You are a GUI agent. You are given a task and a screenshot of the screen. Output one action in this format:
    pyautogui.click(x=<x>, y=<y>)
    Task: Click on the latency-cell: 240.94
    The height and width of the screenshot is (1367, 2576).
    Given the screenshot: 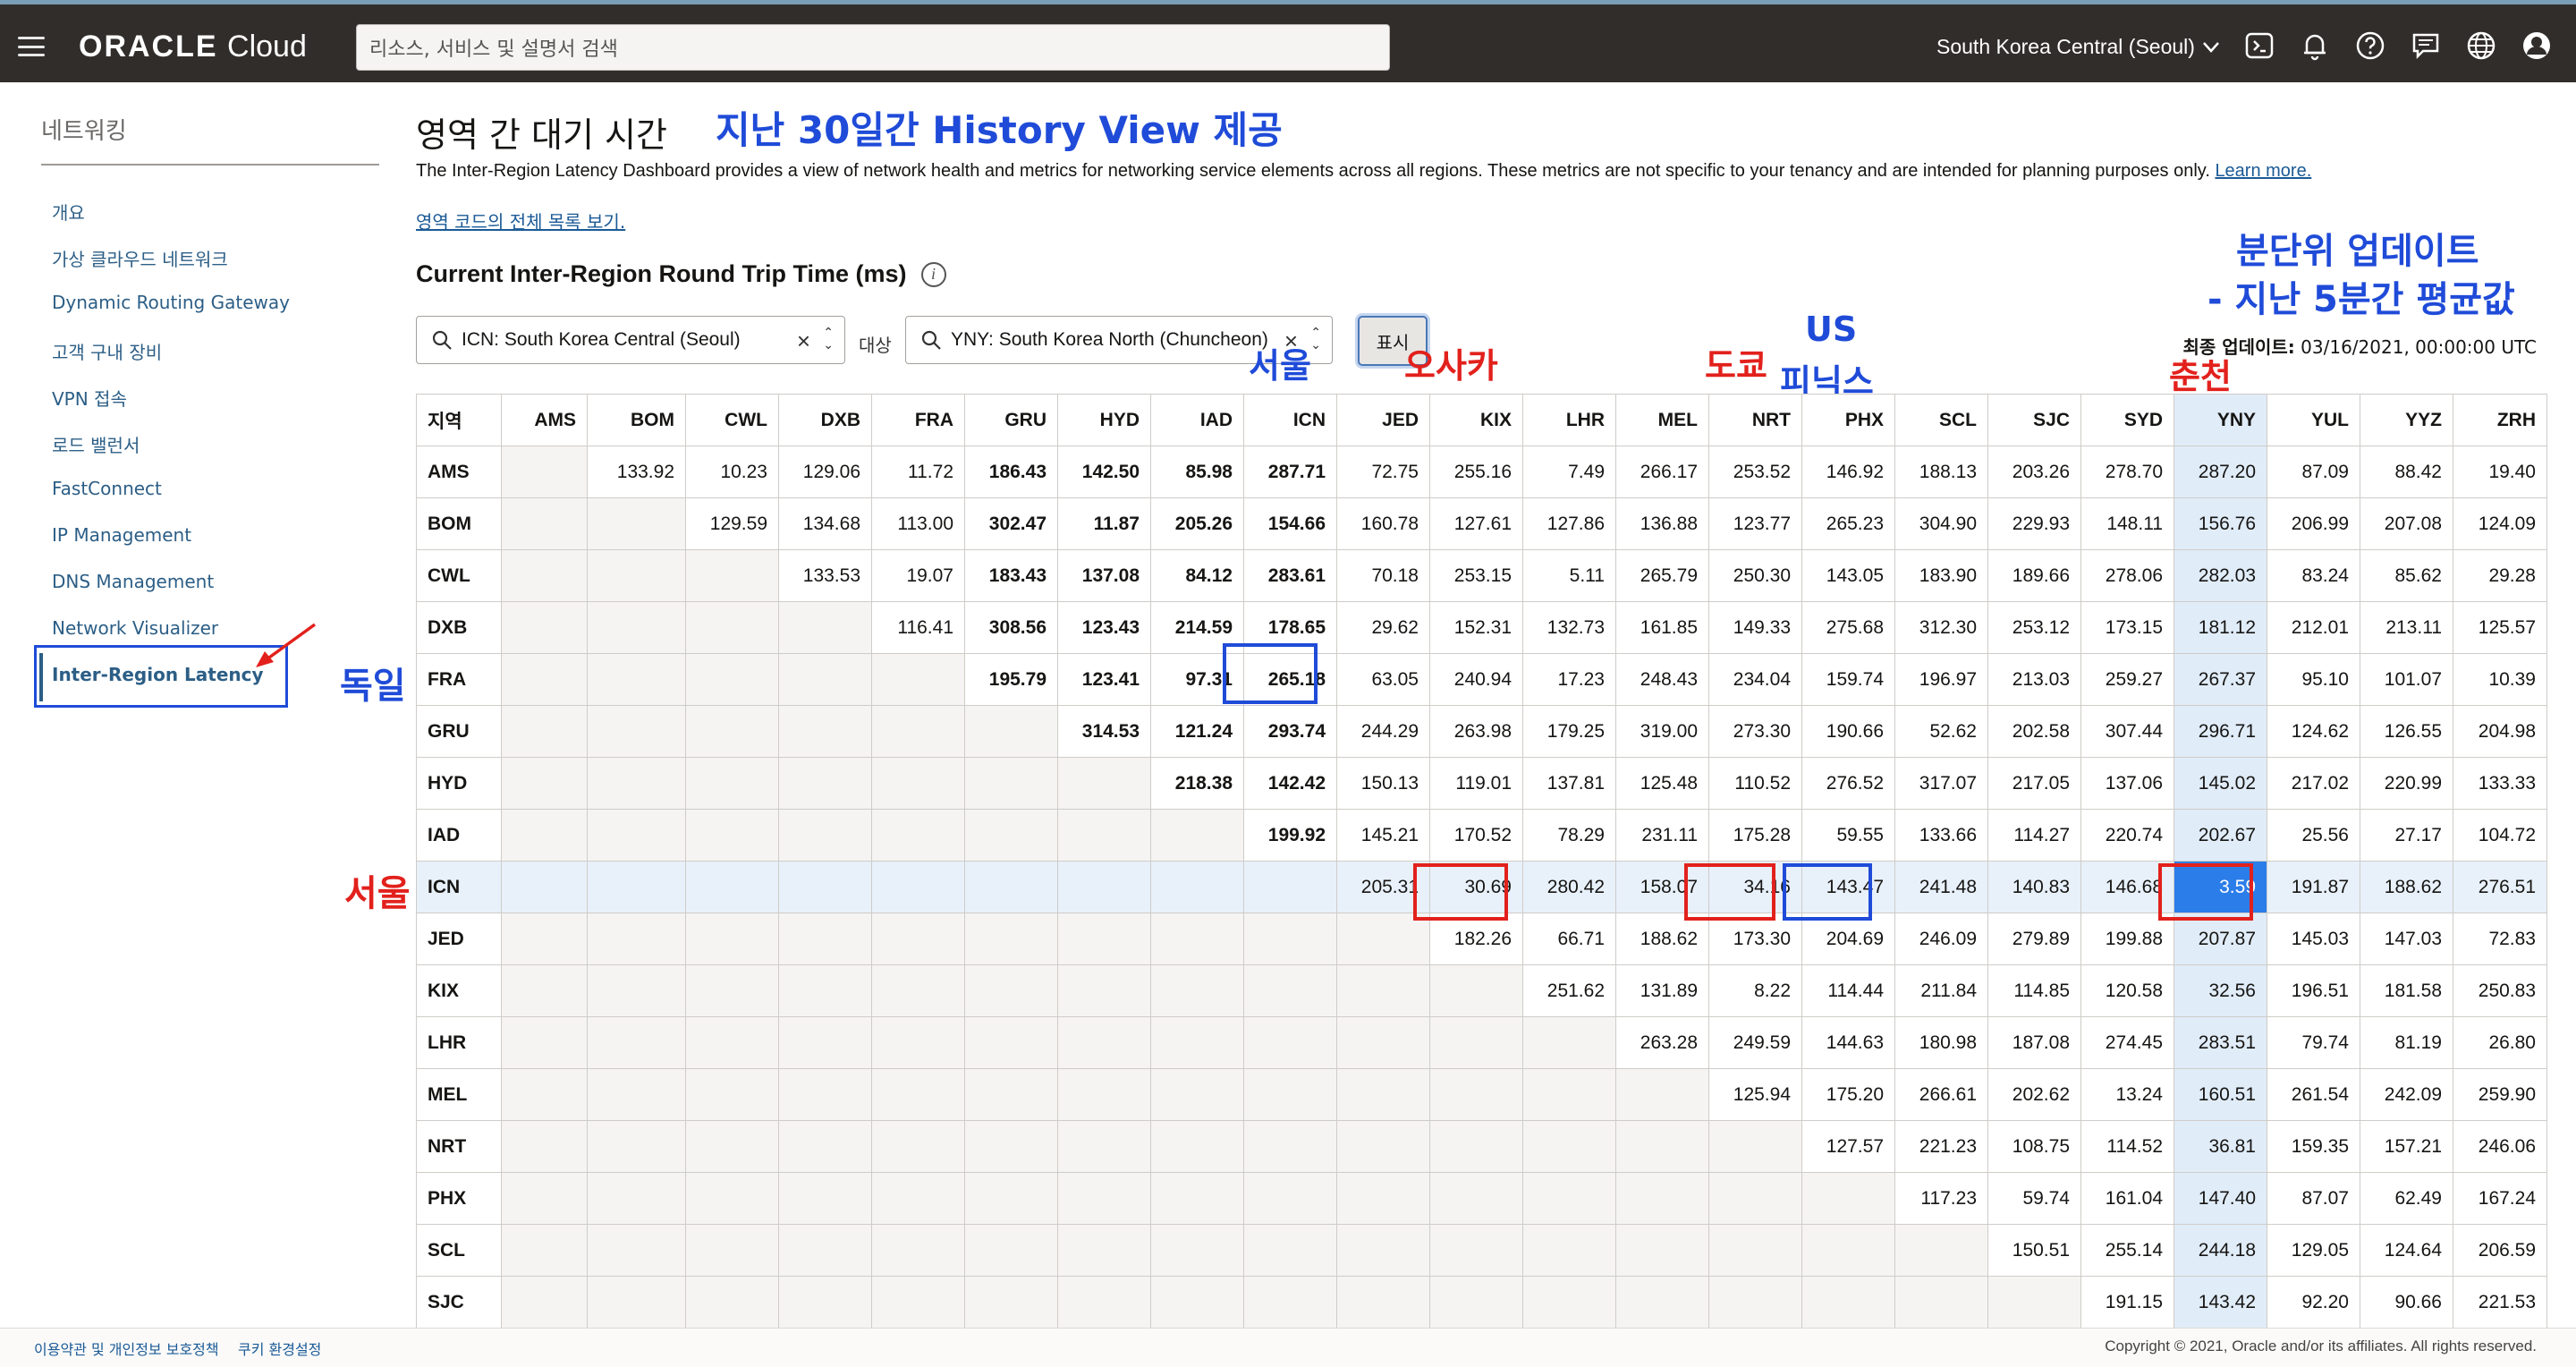 What is the action you would take?
    pyautogui.click(x=1476, y=679)
    